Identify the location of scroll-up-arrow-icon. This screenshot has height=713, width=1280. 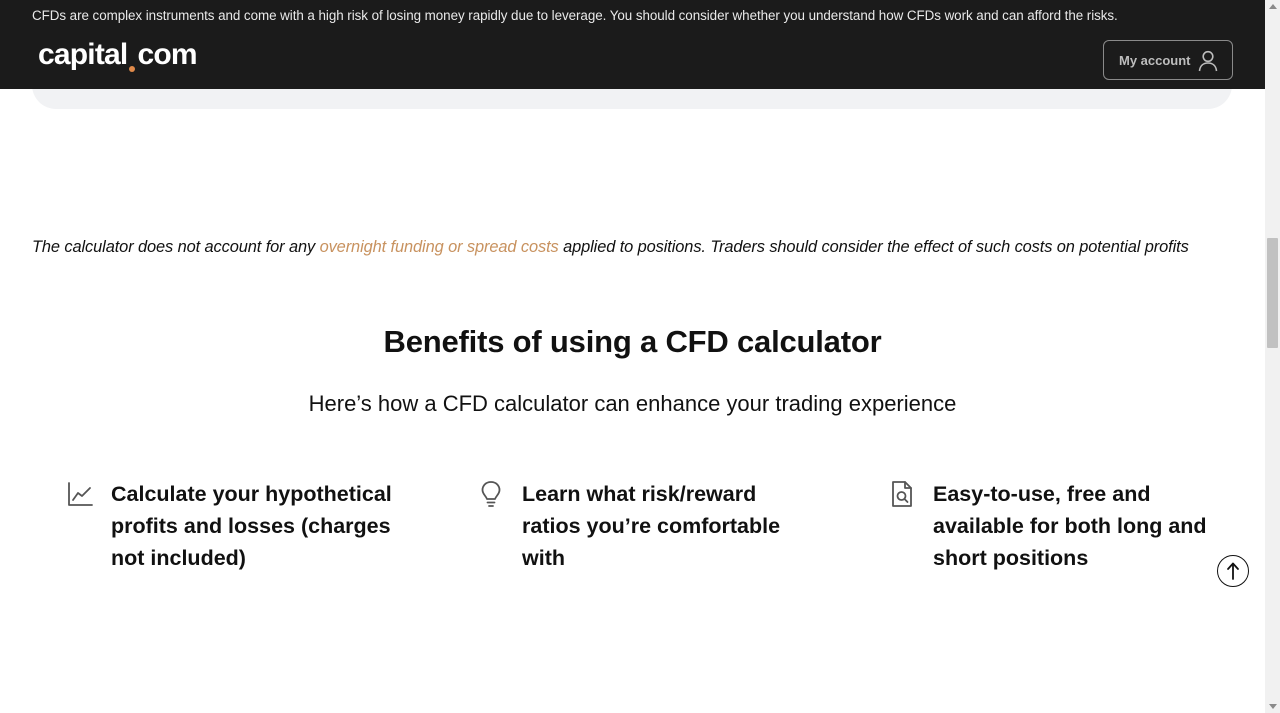
(1273, 6).